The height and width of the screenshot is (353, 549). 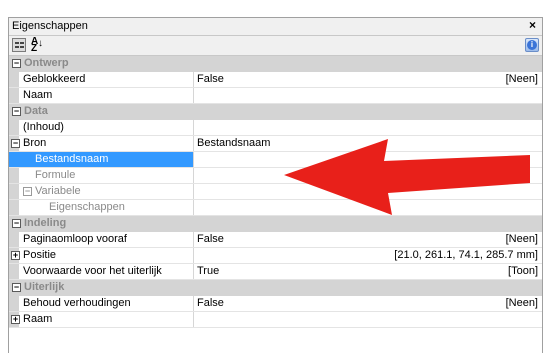 I want to click on sort-arrow-glyph: ↓, so click(x=40, y=43).